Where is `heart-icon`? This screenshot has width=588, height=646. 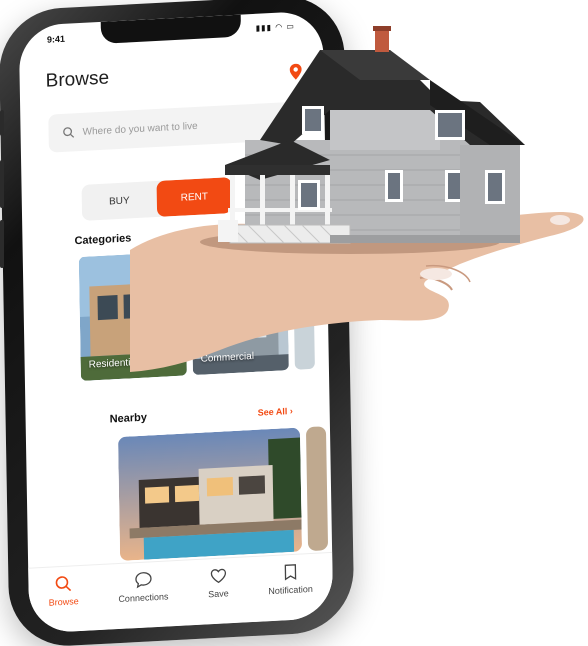 heart-icon is located at coordinates (218, 576).